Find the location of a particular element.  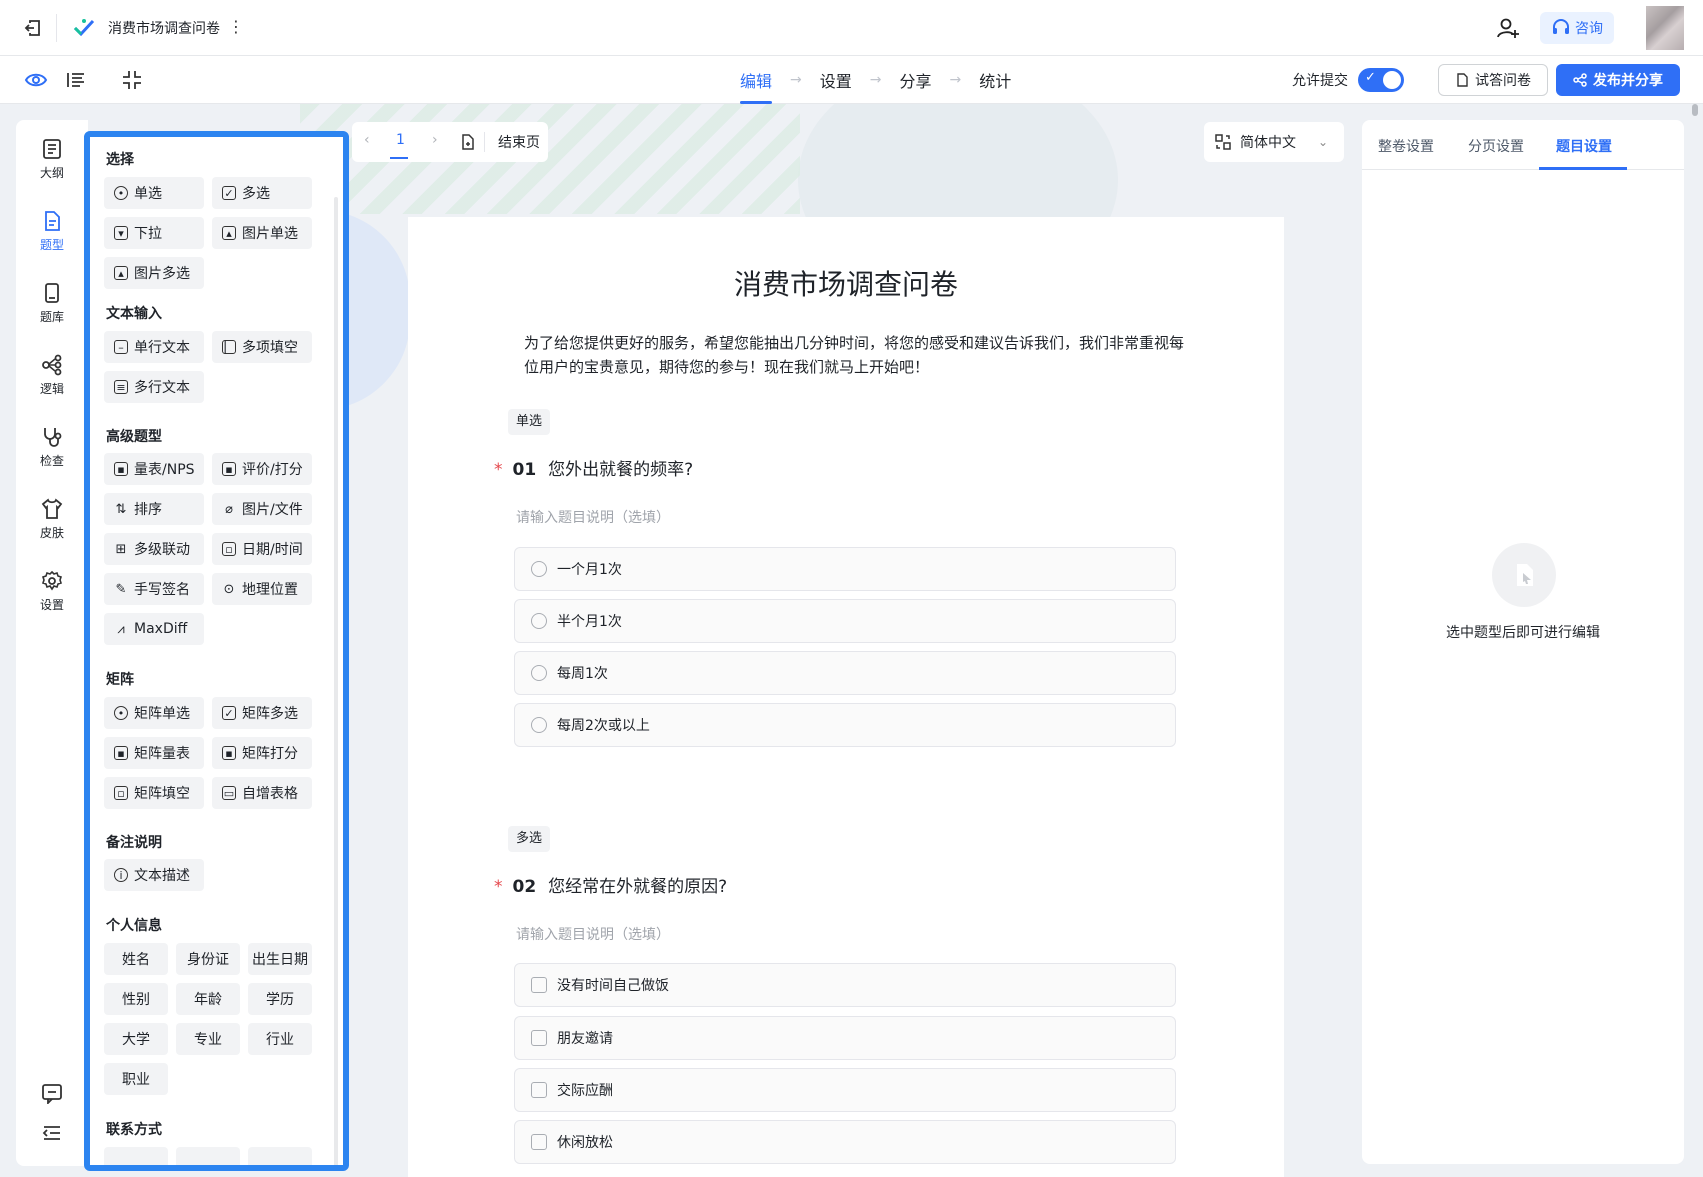

tab-page-settings: 分页设置 is located at coordinates (1496, 146).